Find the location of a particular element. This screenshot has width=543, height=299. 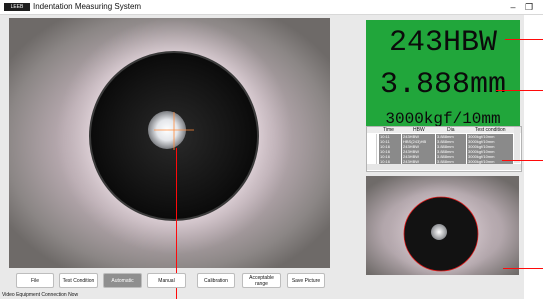

manual-button: Manual is located at coordinates (166, 280).